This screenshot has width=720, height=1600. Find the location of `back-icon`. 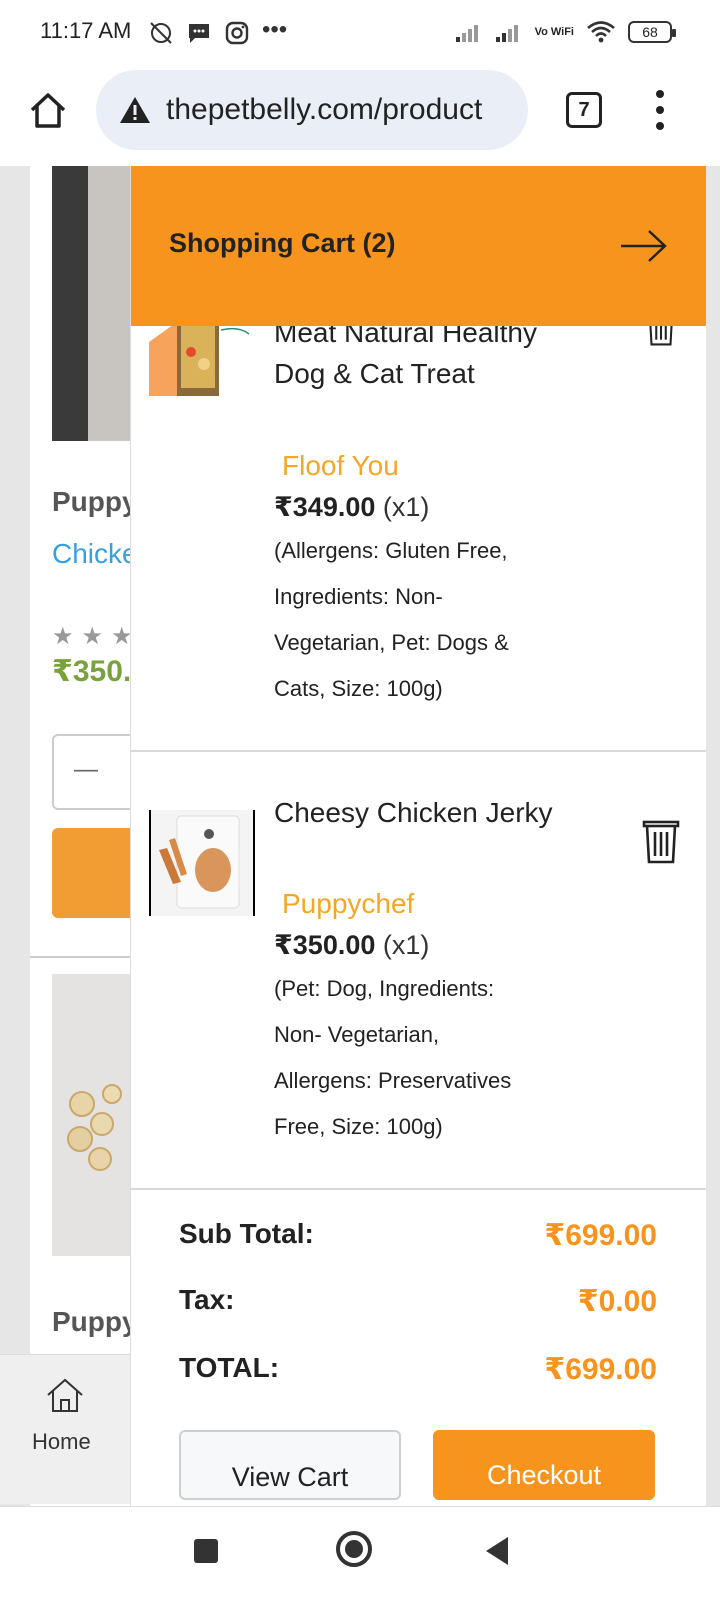

back-icon is located at coordinates (497, 1551).